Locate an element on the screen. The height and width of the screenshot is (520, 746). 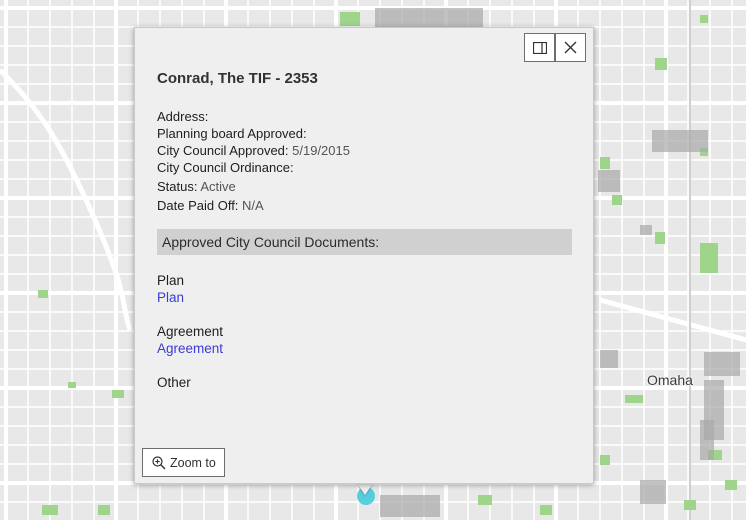
field-status: Status: Active is located at coordinates (253, 186).